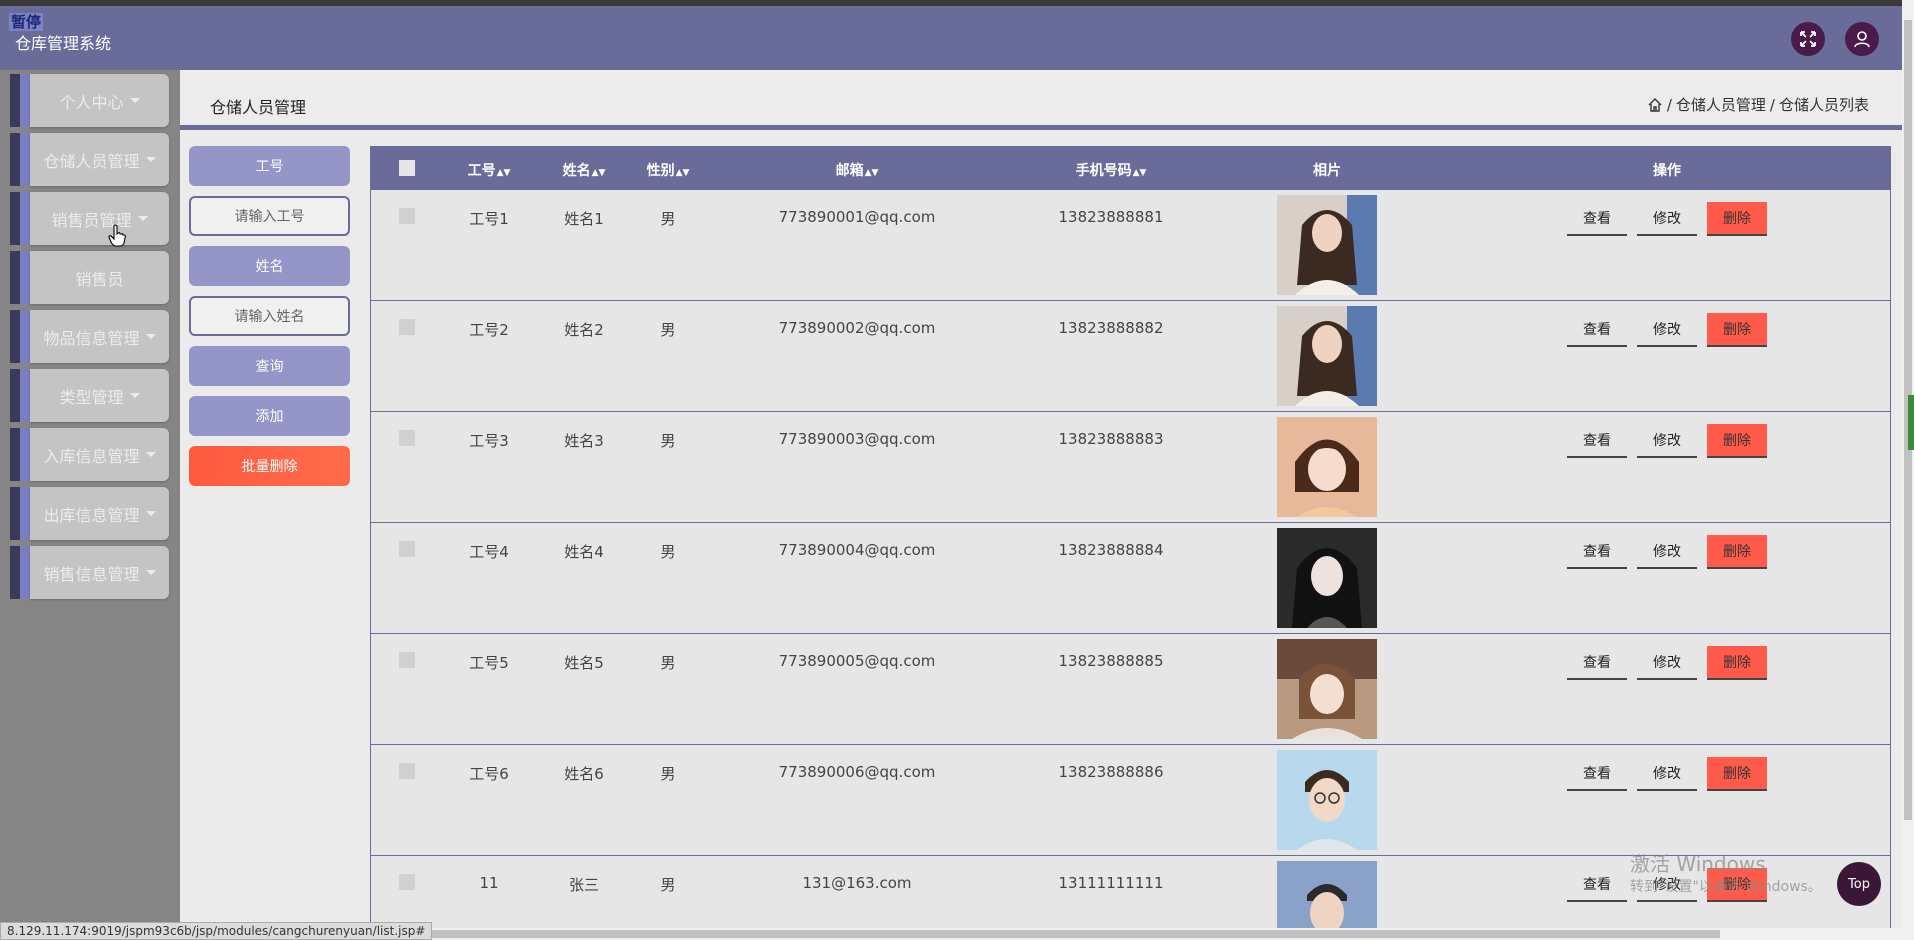 Image resolution: width=1914 pixels, height=940 pixels. What do you see at coordinates (1721, 104) in the screenshot?
I see `breadcrumb-item-staff-mgmt: 仓储人员管理` at bounding box center [1721, 104].